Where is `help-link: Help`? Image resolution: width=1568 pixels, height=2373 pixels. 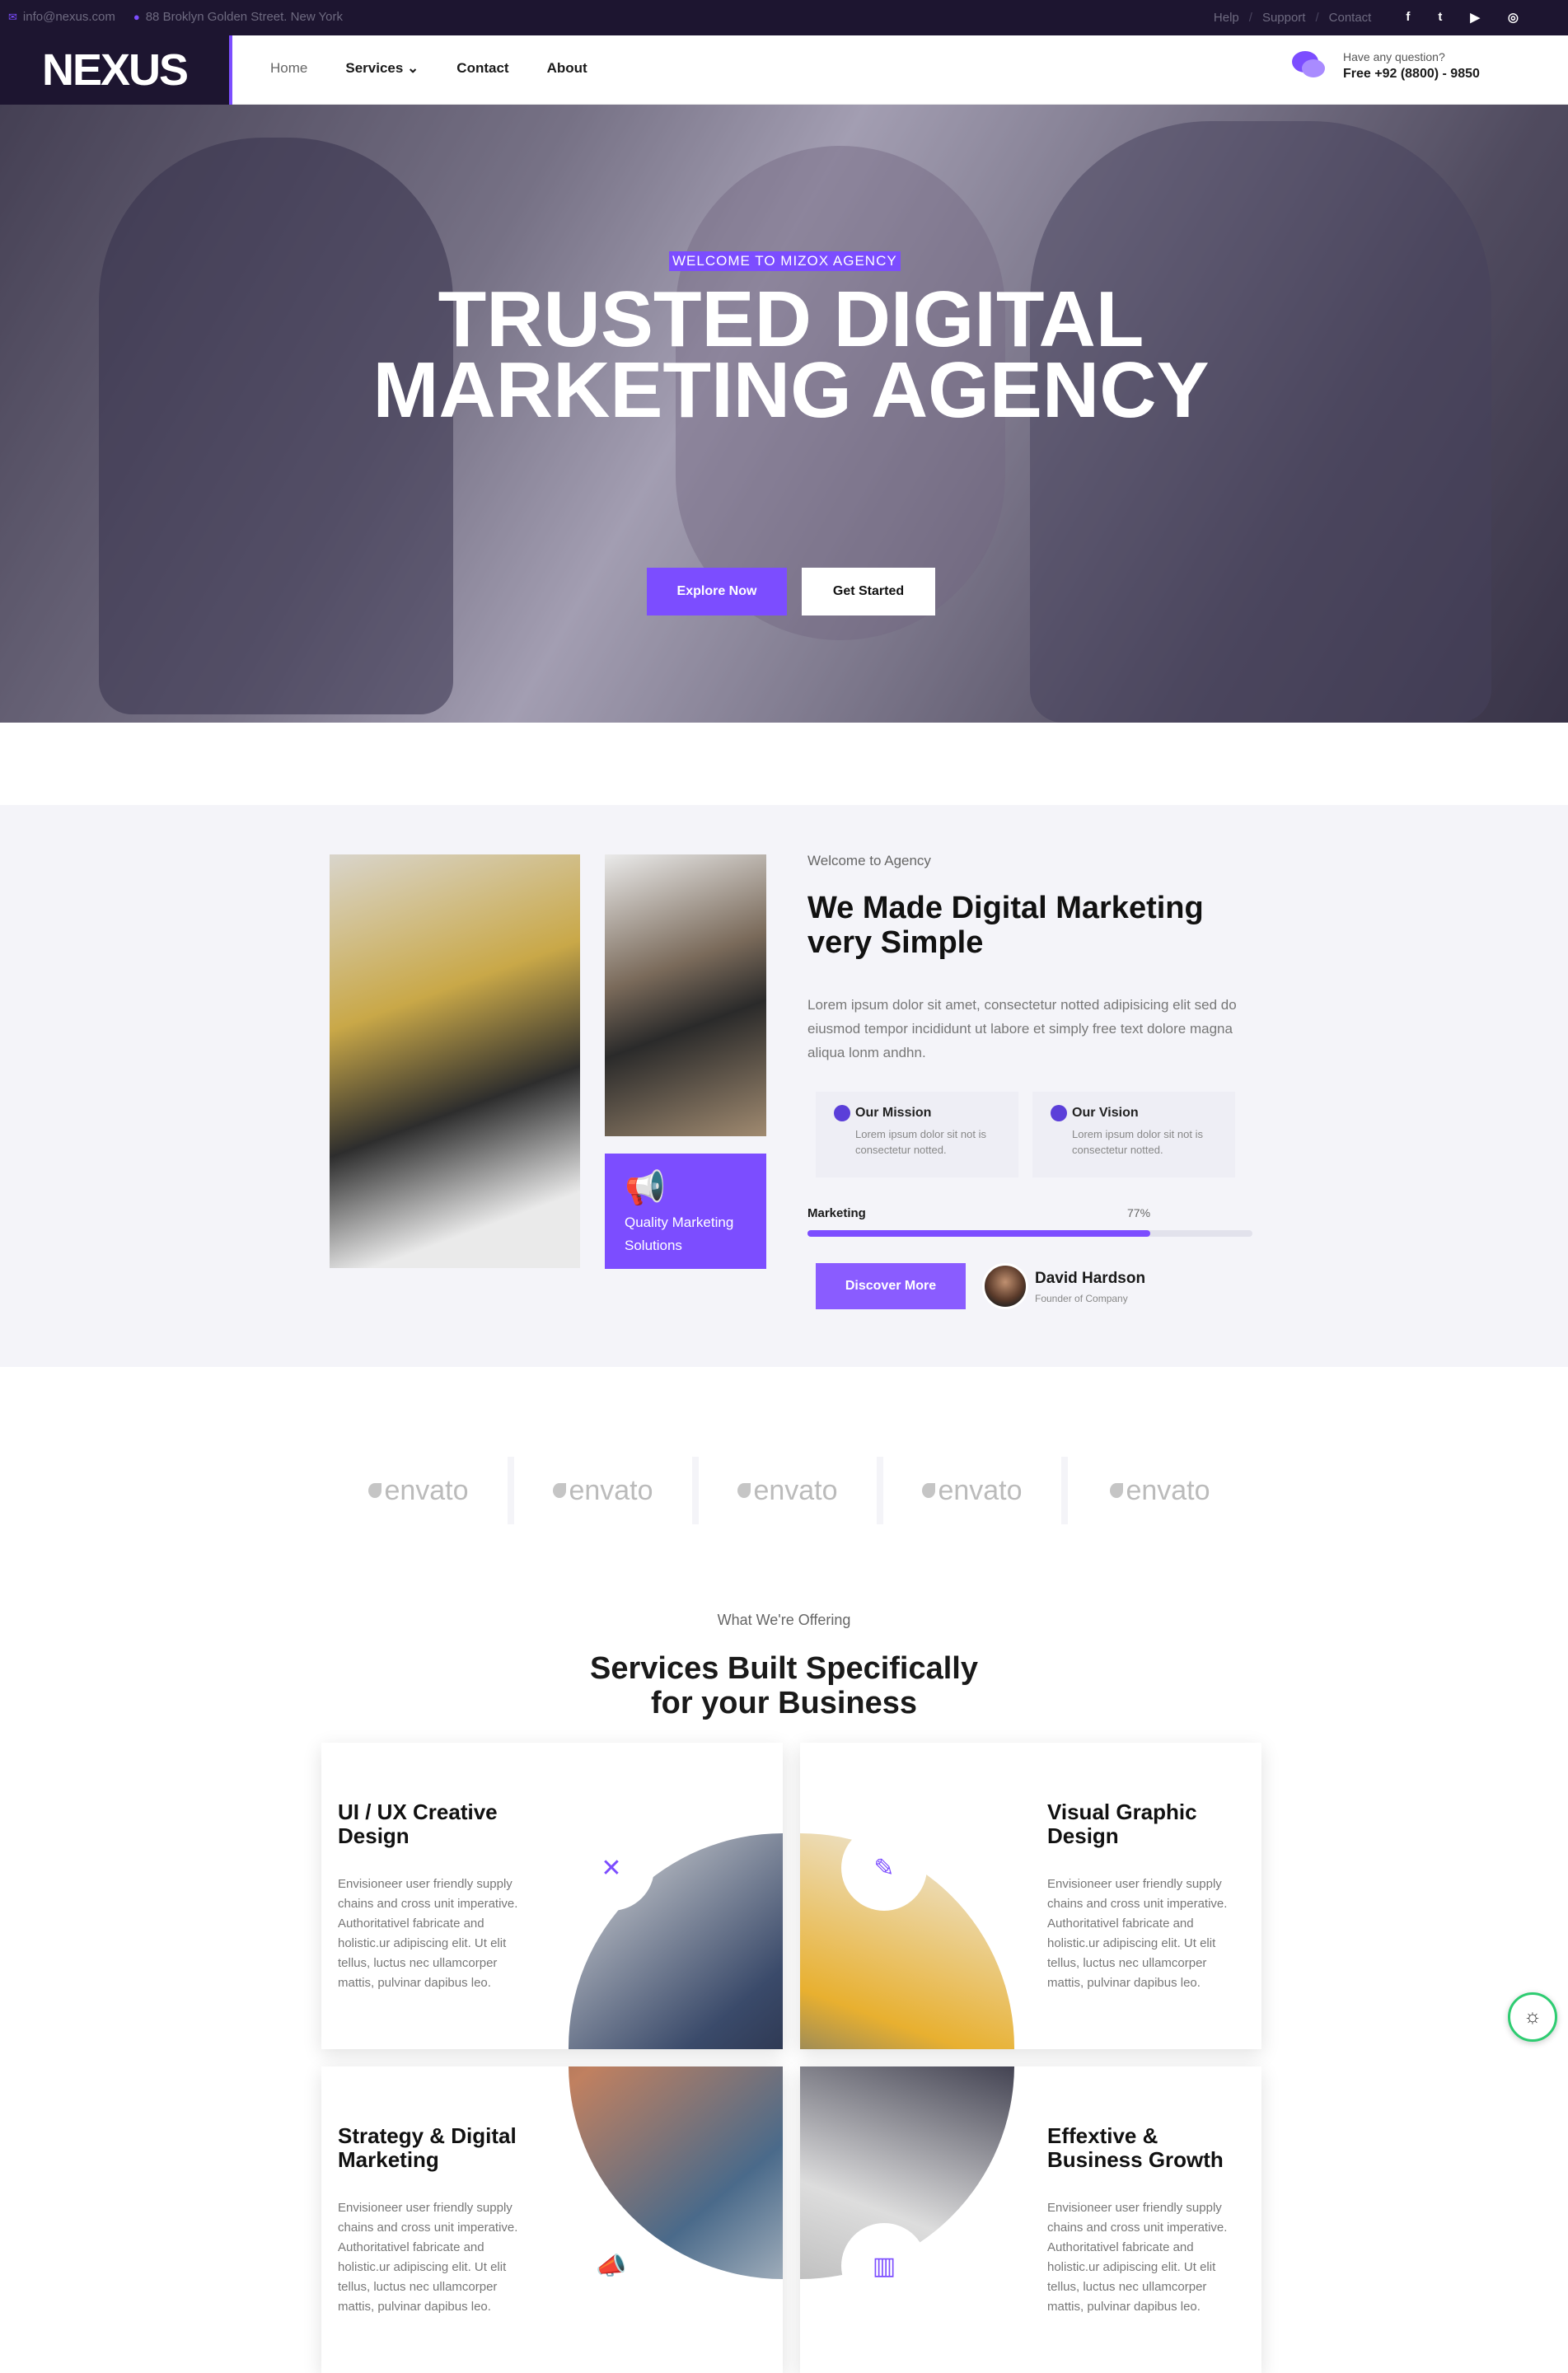 help-link: Help is located at coordinates (1226, 18).